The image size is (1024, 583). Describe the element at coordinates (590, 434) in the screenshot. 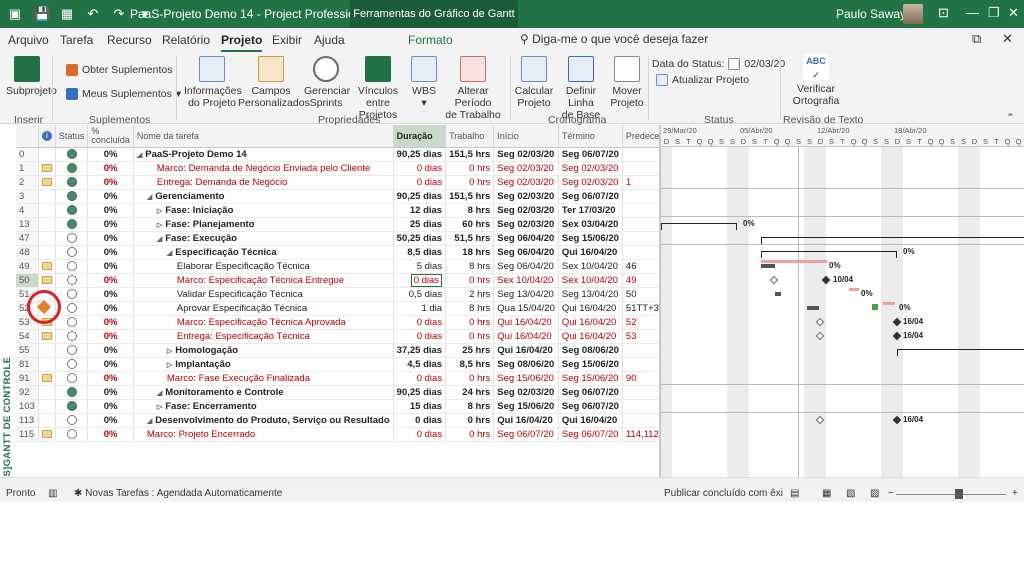

I see `finish-cell: Seg 06/07/20` at that location.